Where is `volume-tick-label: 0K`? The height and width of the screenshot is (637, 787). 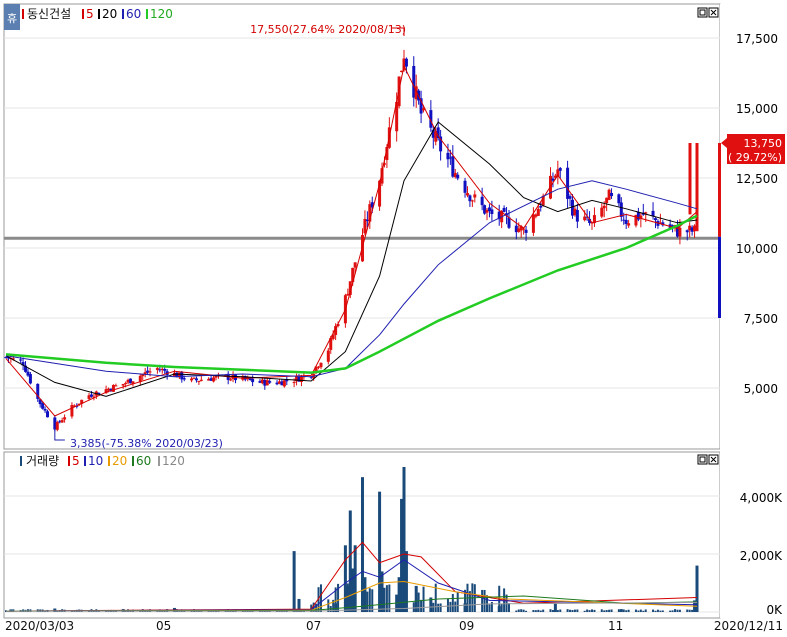 volume-tick-label: 0K is located at coordinates (774, 610).